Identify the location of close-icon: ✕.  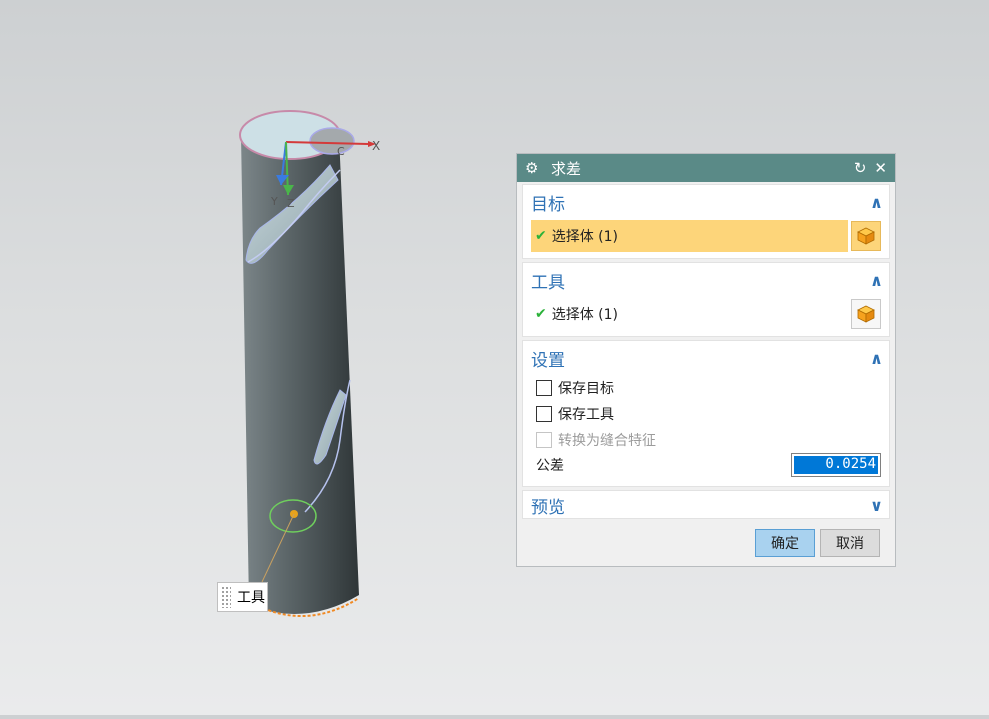
(880, 168).